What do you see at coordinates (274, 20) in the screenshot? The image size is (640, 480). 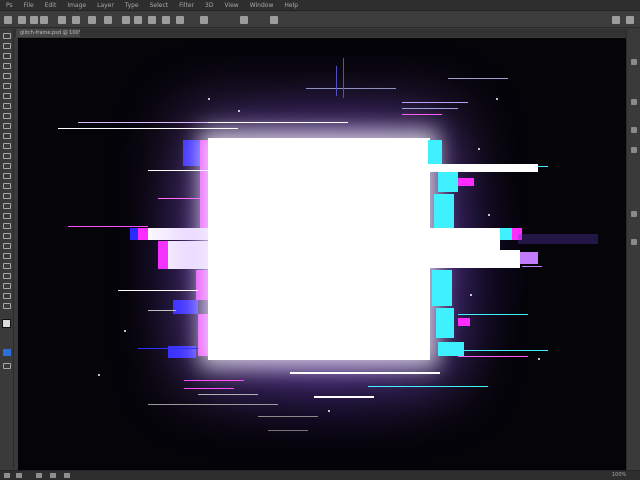 I see `distribute-icon` at bounding box center [274, 20].